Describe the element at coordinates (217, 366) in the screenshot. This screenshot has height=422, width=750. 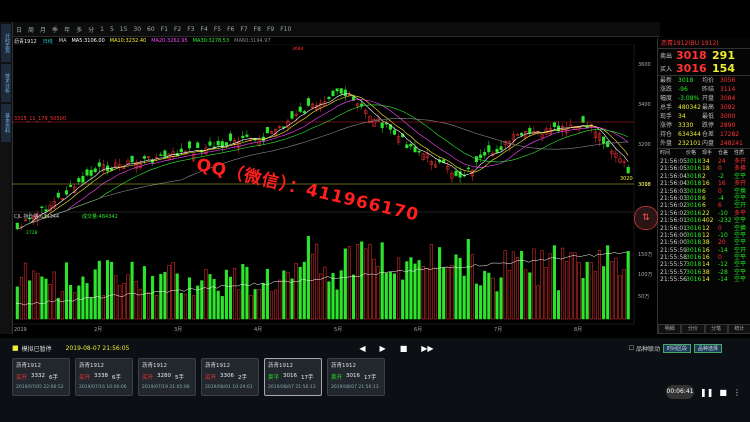
I see `card-name: 沥青1912` at that location.